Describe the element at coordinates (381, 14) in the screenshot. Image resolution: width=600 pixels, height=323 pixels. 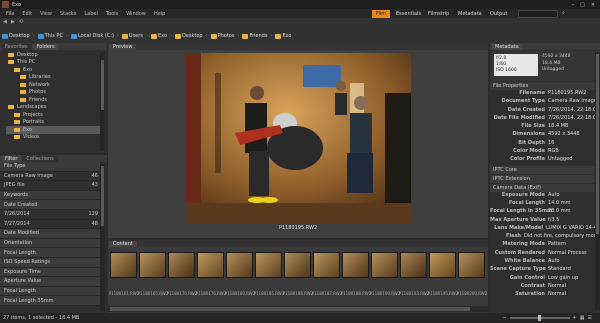
I see `workspace-film: Film` at that location.